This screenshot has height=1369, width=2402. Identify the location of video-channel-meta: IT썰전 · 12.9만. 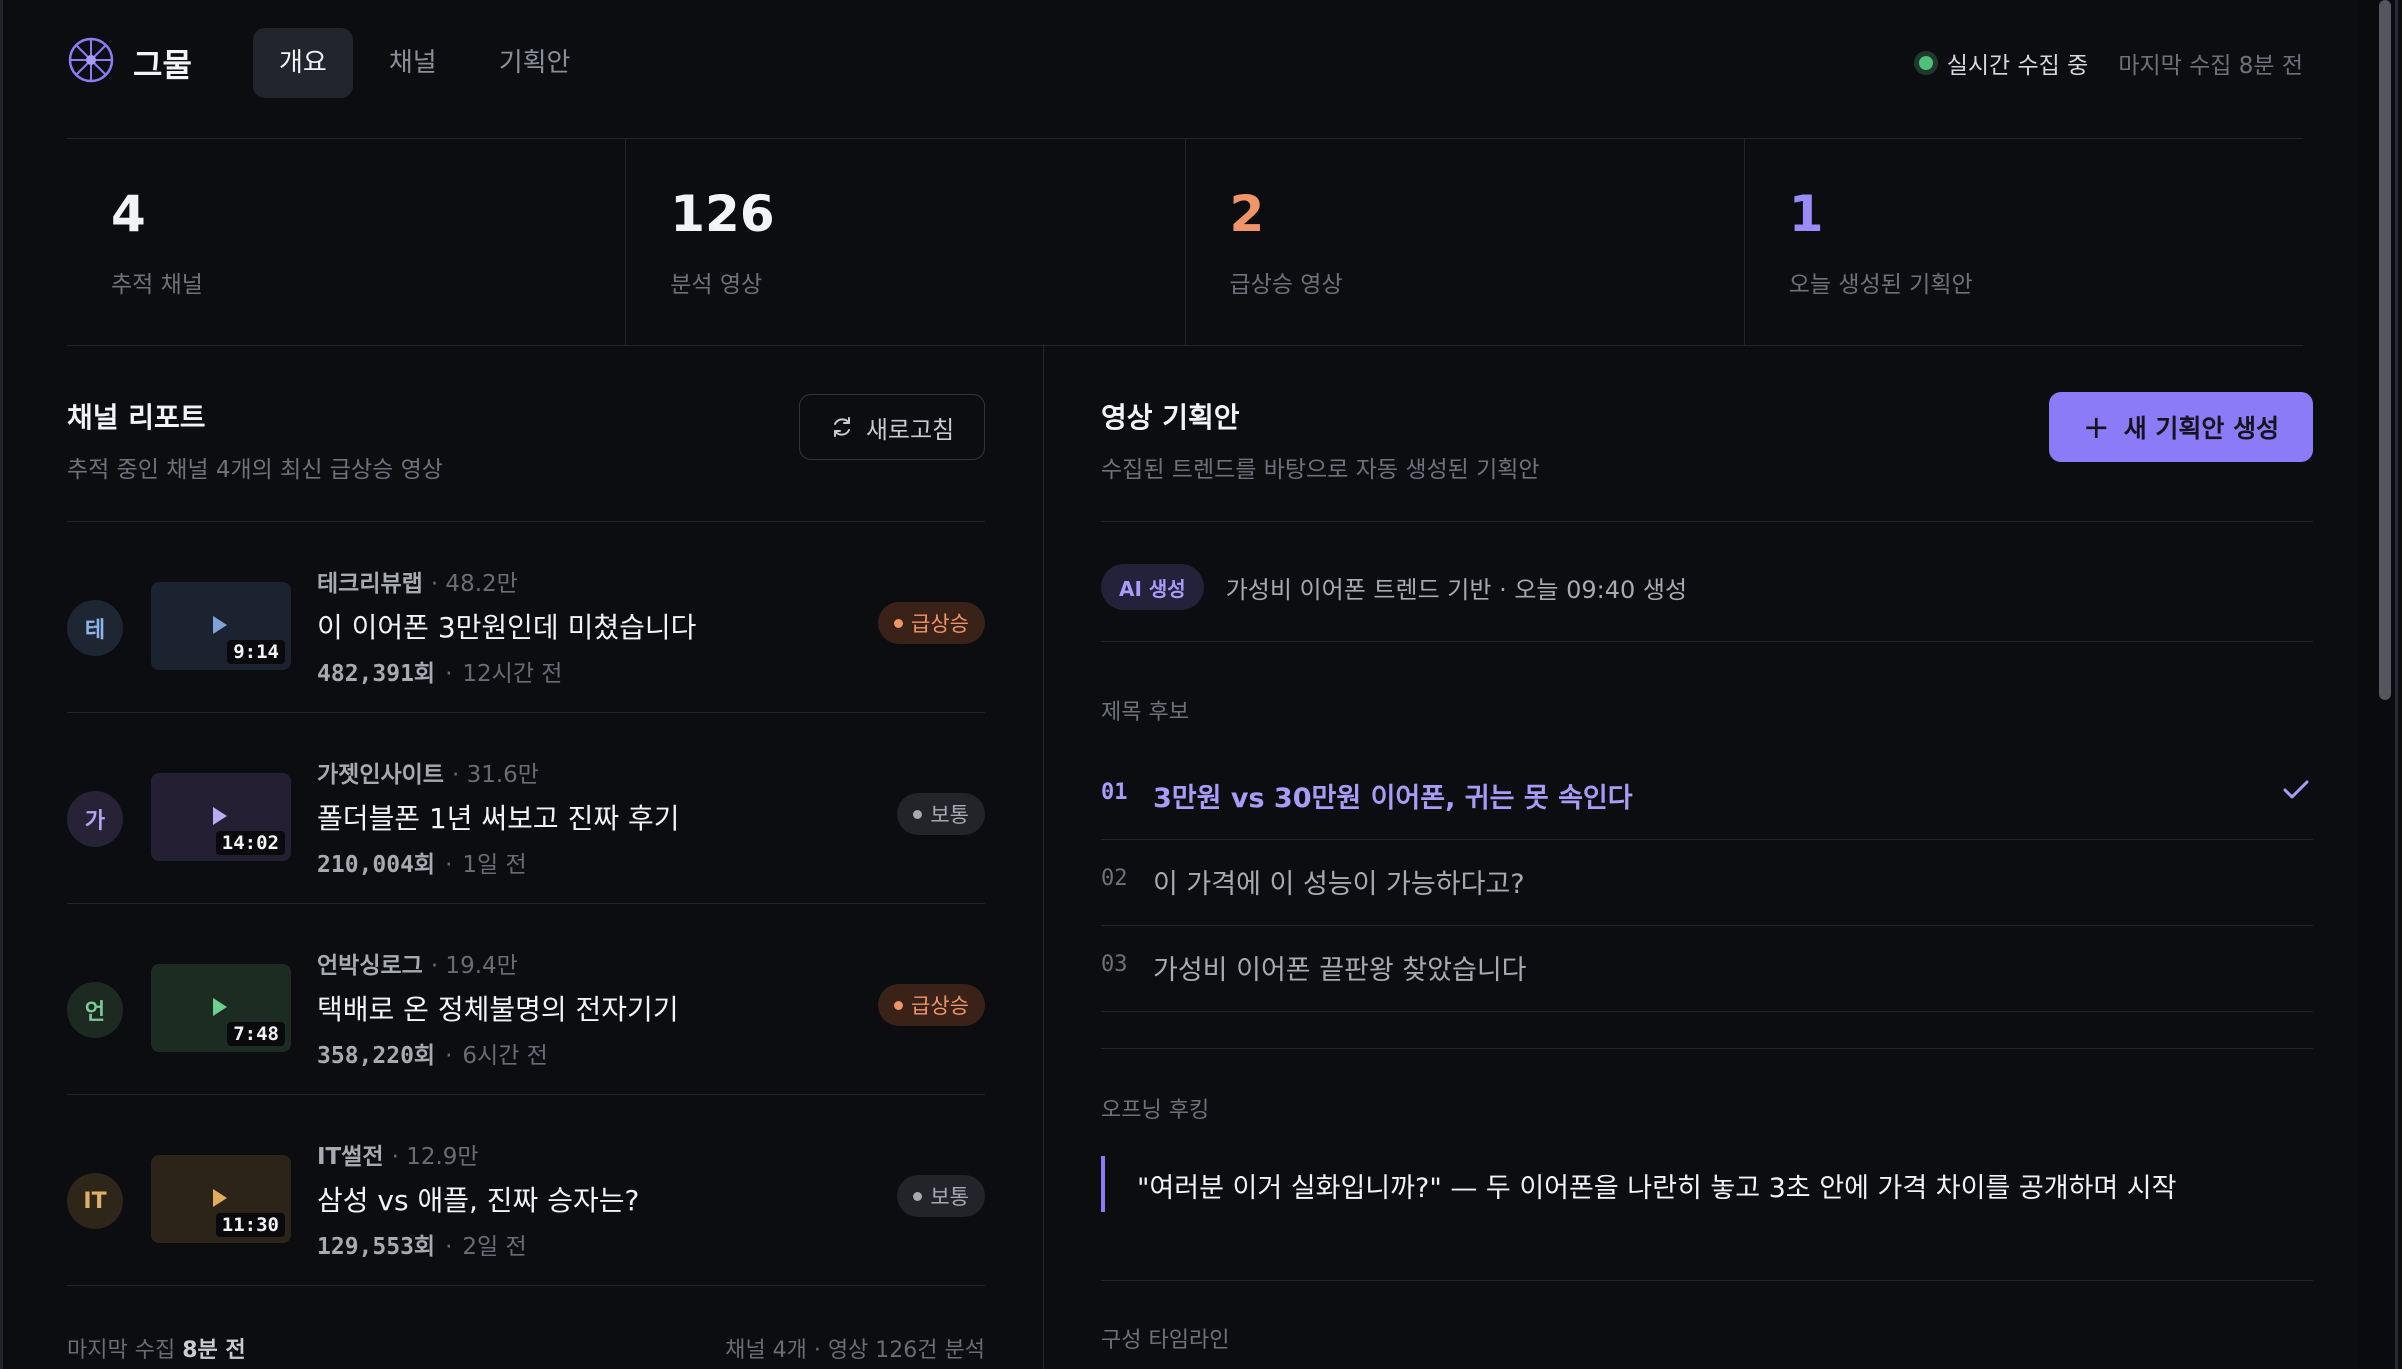
(398, 1154).